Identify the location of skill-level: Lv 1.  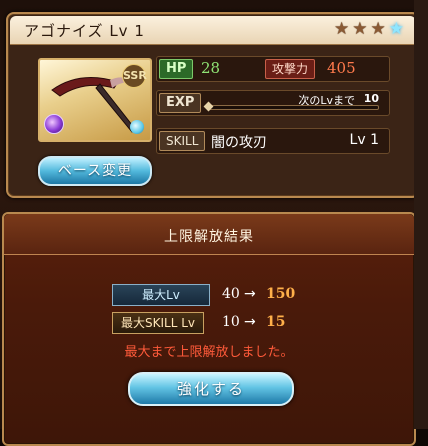
(364, 140).